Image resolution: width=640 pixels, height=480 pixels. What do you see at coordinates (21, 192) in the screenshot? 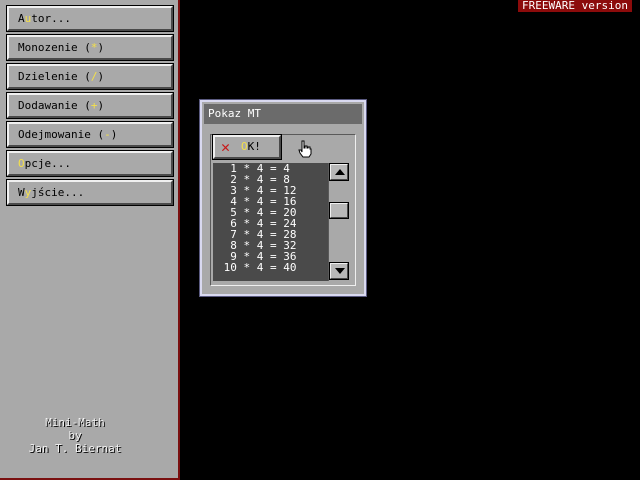
I see `menu-label-pre: W` at bounding box center [21, 192].